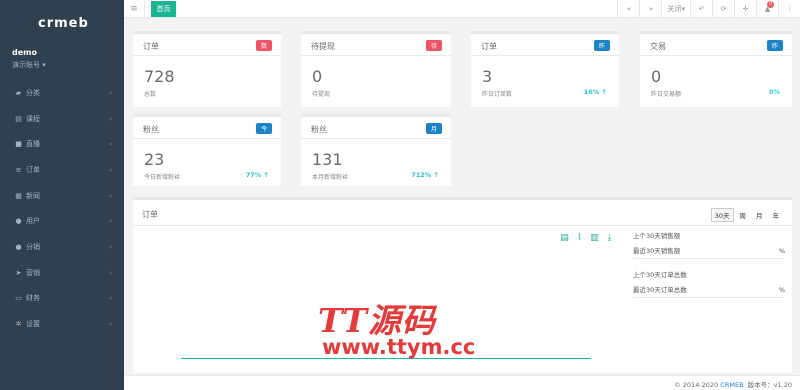  I want to click on sidebar-item-live: ■ 直播 ‹, so click(62, 144).